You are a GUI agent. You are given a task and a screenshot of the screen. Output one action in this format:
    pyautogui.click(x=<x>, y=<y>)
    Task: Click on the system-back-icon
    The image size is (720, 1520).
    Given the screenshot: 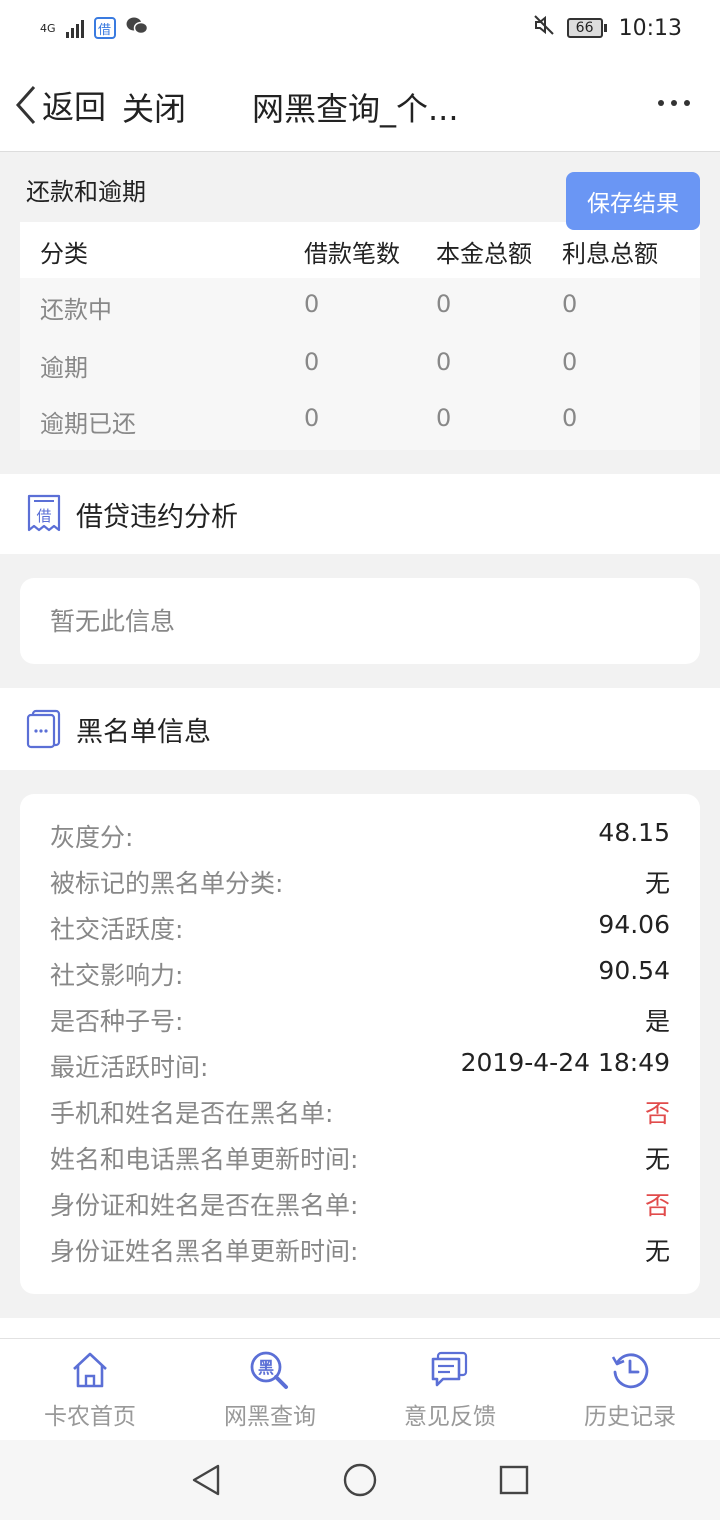 What is the action you would take?
    pyautogui.click(x=206, y=1480)
    